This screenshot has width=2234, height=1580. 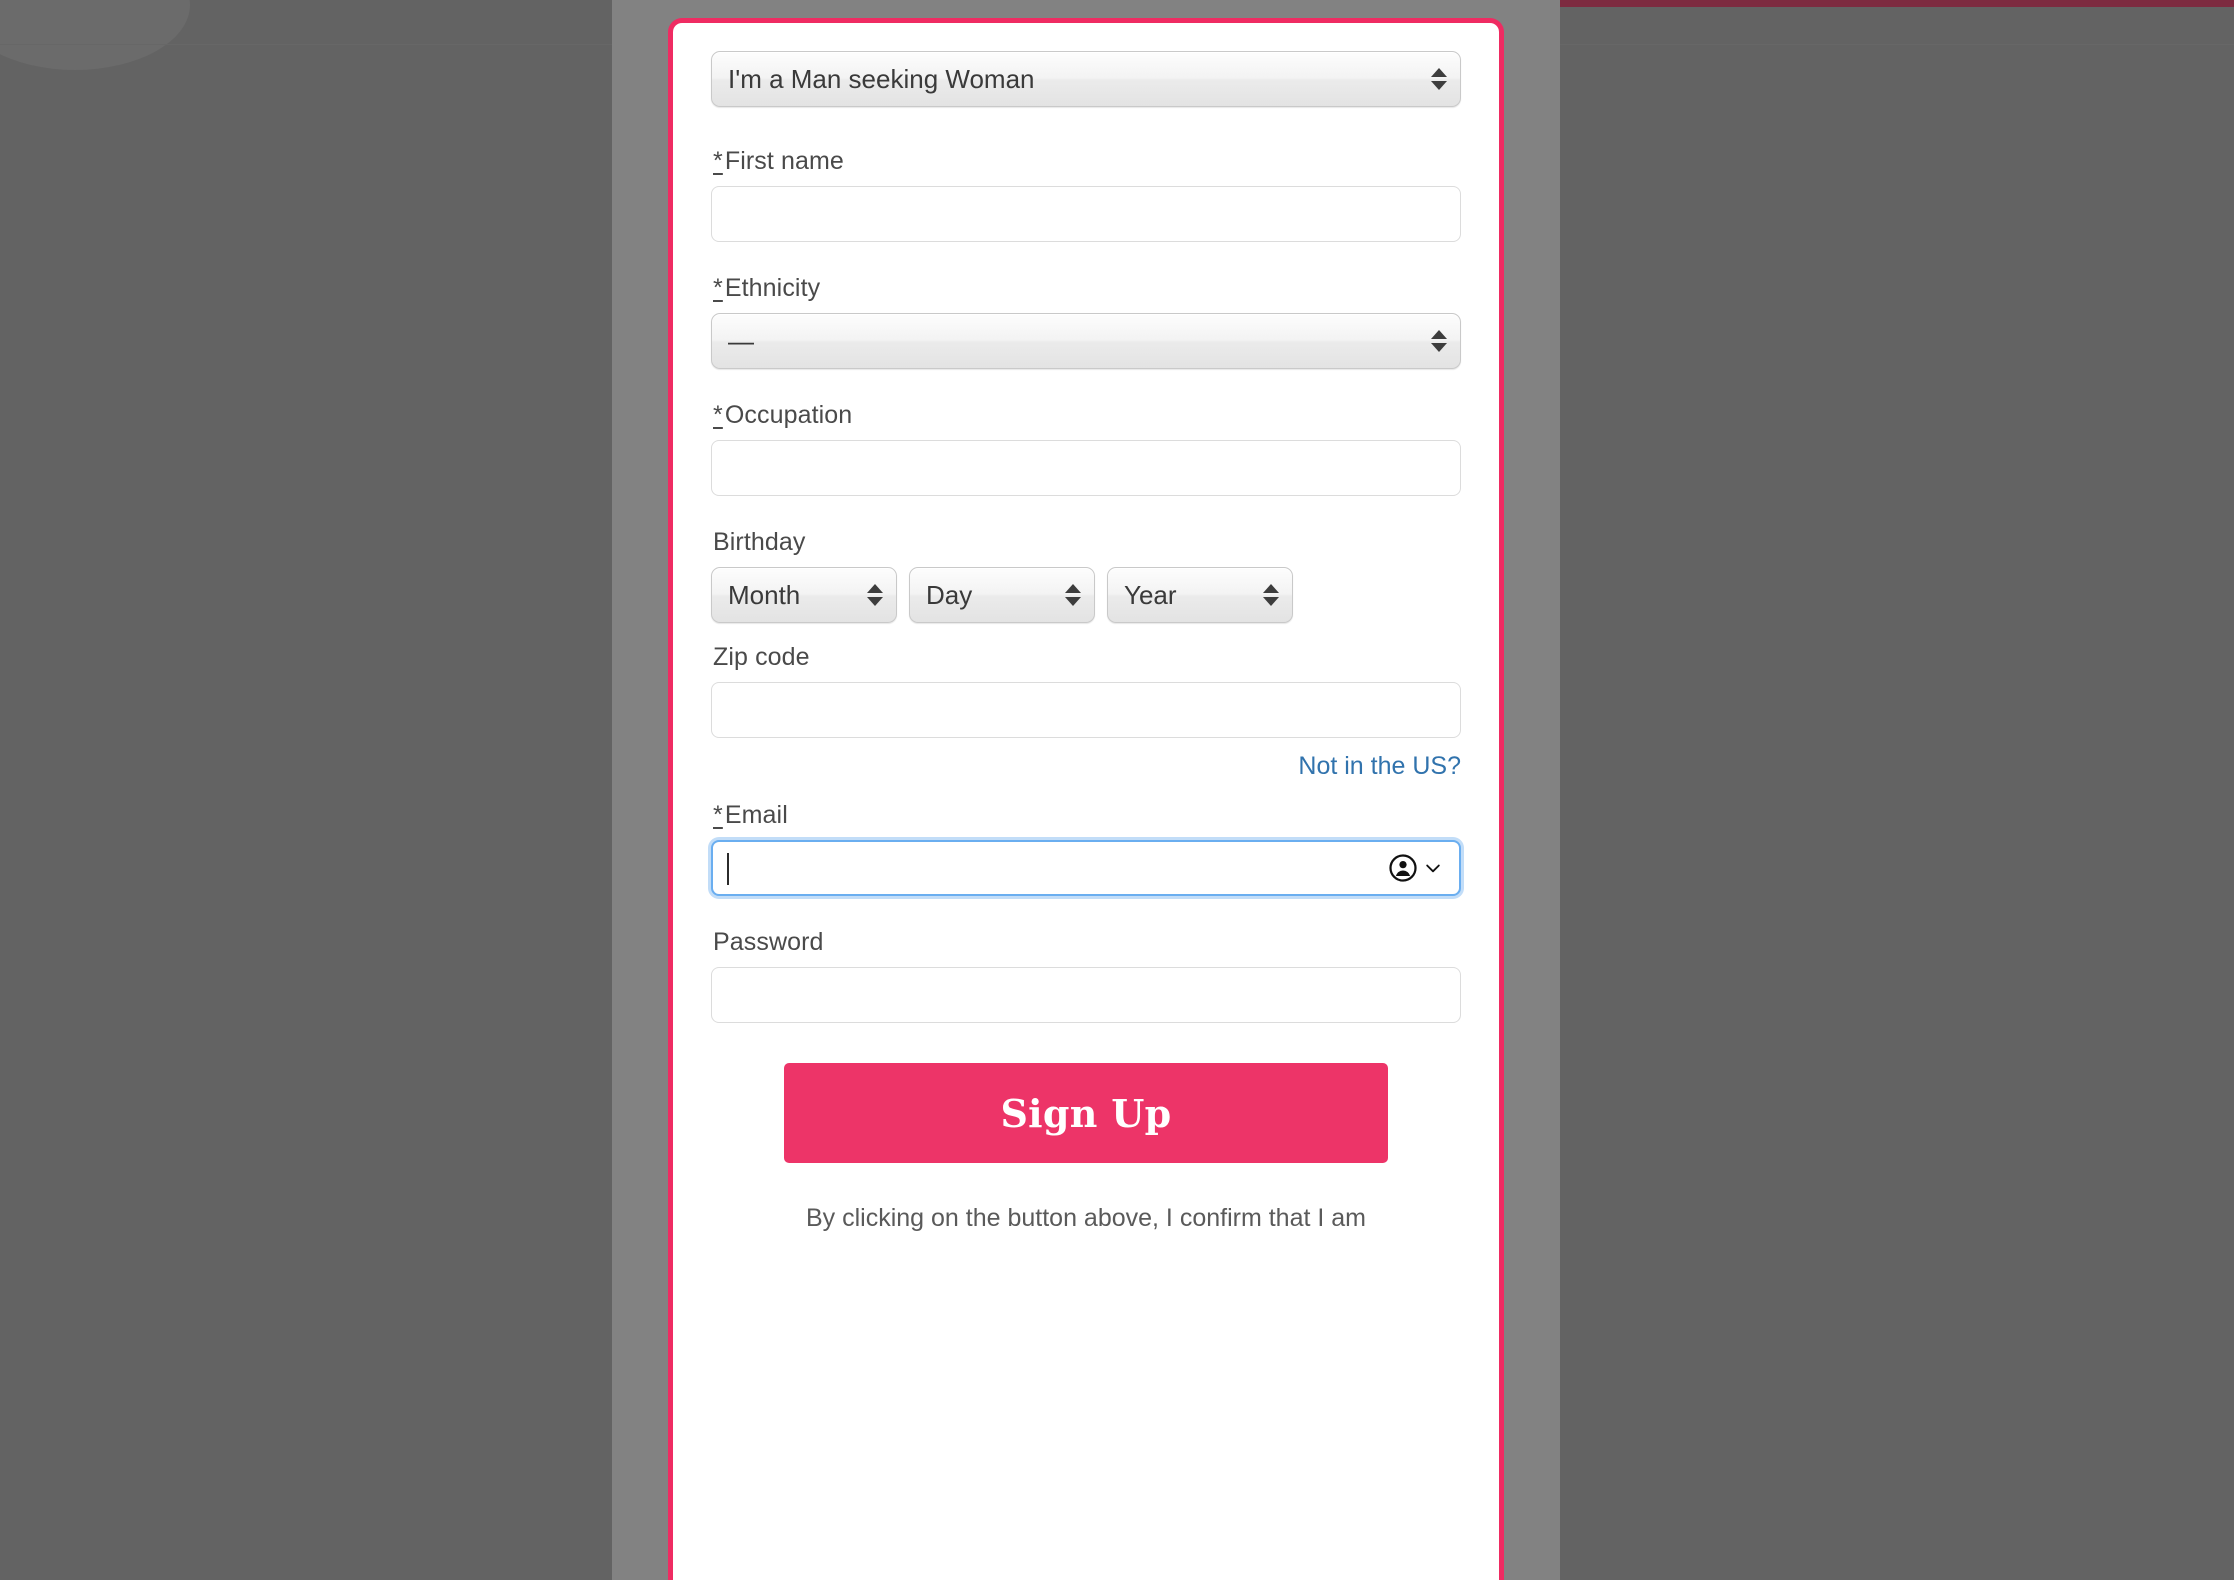 I want to click on seeking-select: I'm a Man seeking Woman, so click(x=1086, y=79).